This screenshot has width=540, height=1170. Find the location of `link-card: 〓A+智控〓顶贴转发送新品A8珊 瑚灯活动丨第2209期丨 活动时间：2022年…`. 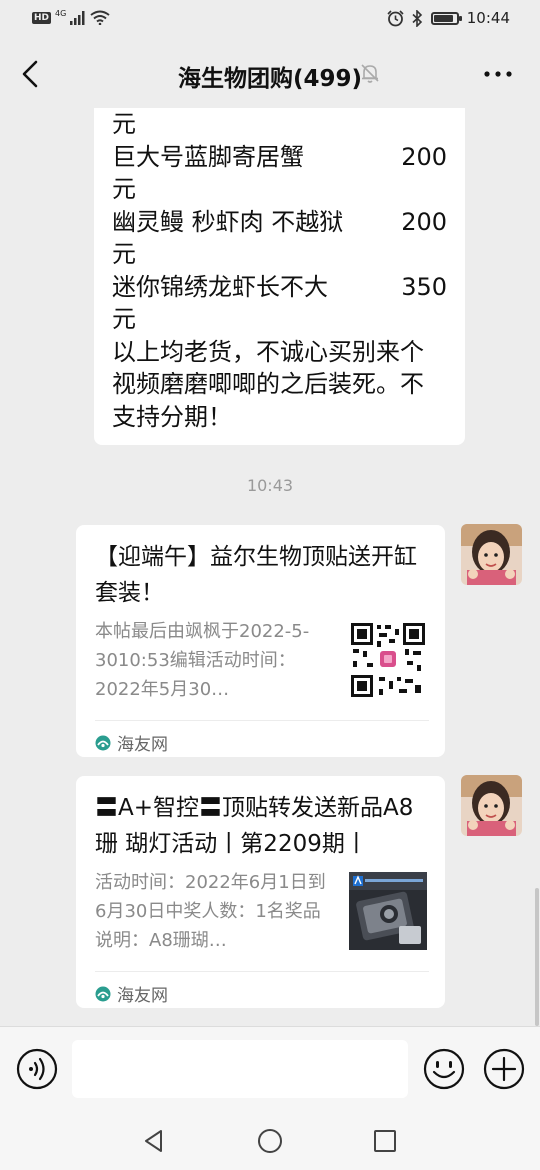

link-card: 〓A+智控〓顶贴转发送新品A8珊 瑚灯活动丨第2209期丨 活动时间：2022年… is located at coordinates (260, 892).